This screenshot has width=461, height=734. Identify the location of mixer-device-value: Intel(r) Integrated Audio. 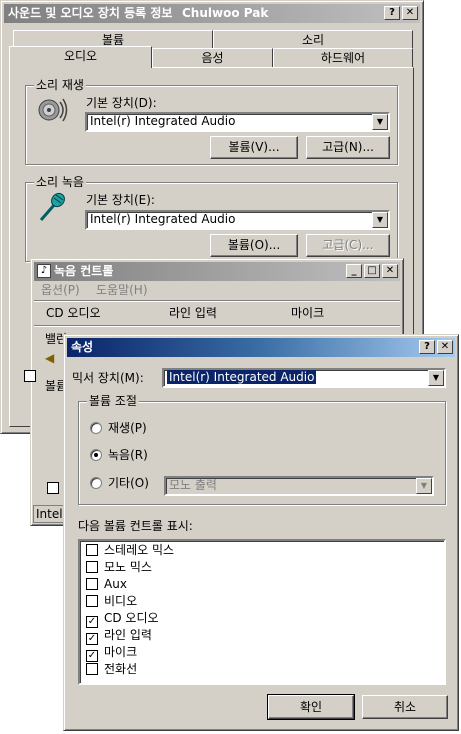
(242, 377).